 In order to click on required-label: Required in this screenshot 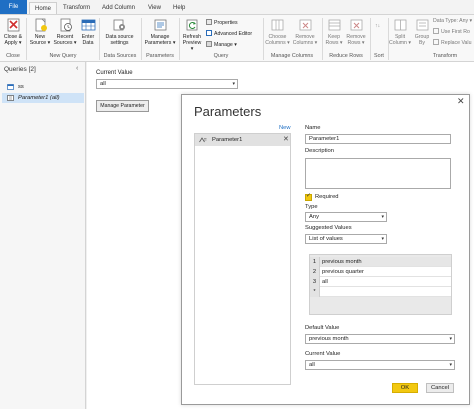, I will do `click(327, 197)`.